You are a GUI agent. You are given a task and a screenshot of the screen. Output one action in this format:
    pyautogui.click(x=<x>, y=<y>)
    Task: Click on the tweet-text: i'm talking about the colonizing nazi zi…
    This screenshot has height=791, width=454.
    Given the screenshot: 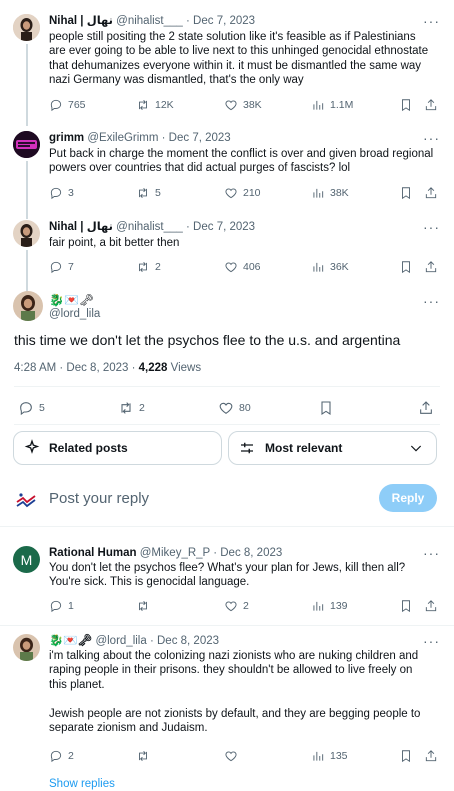 What is the action you would take?
    pyautogui.click(x=246, y=692)
    